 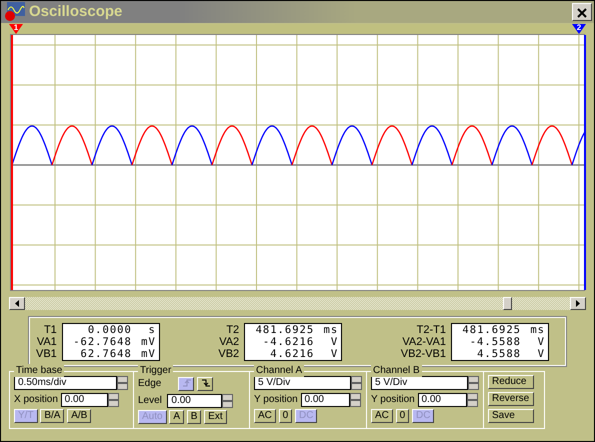 What do you see at coordinates (156, 370) in the screenshot?
I see `group-title: Trigger` at bounding box center [156, 370].